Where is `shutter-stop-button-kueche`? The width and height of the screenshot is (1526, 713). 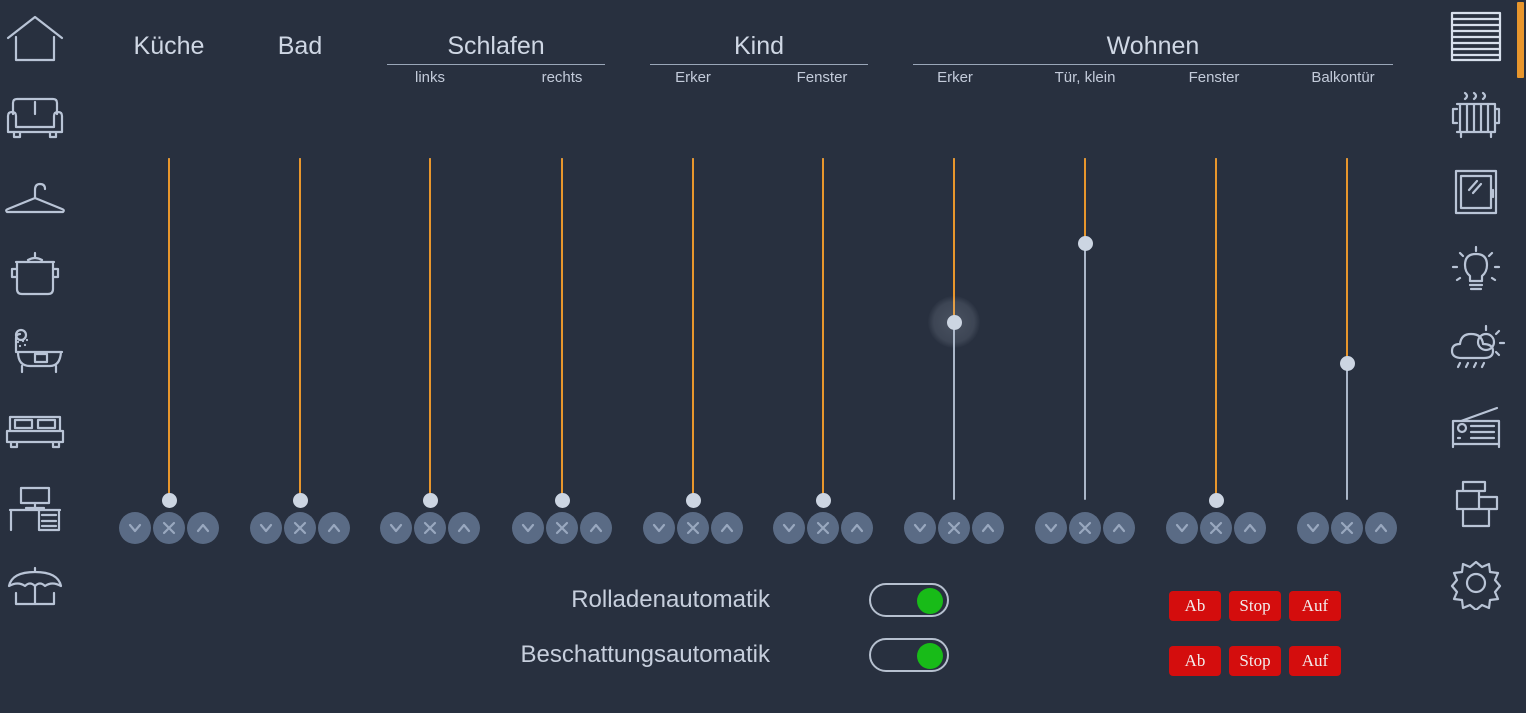
shutter-stop-button-kueche is located at coordinates (169, 528).